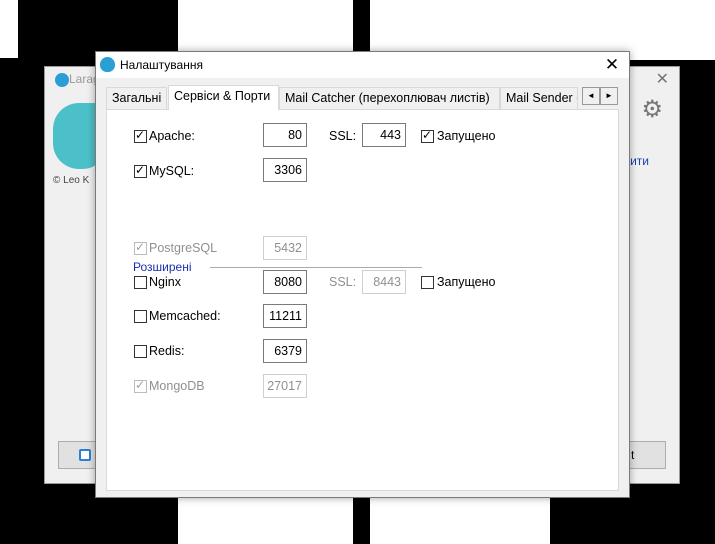 Image resolution: width=715 pixels, height=544 pixels. I want to click on nginx-ssl-port-field: 8443, so click(384, 282).